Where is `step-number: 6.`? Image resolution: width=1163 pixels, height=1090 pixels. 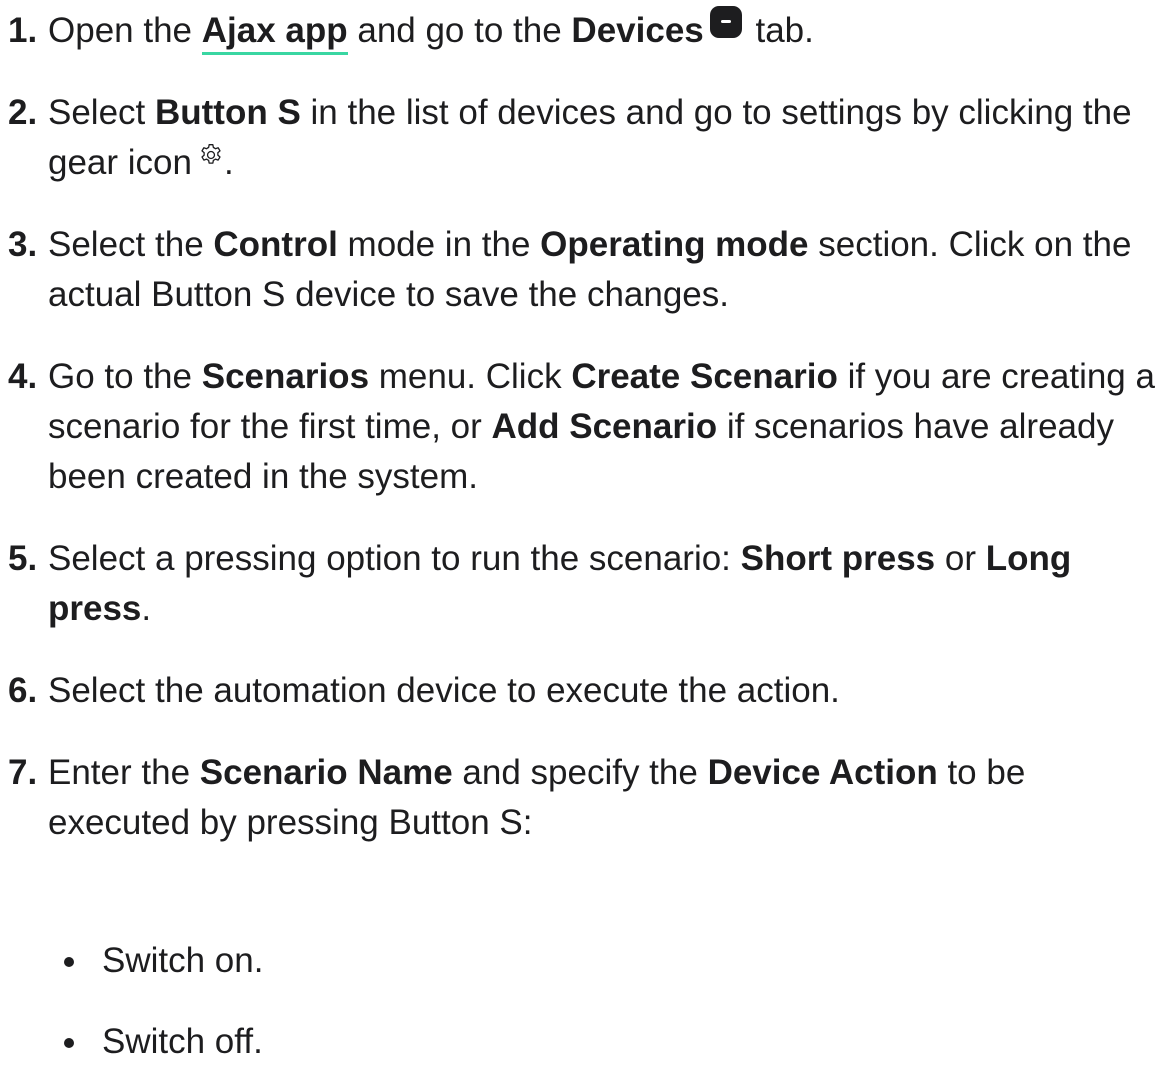
step-number: 6. is located at coordinates (23, 690).